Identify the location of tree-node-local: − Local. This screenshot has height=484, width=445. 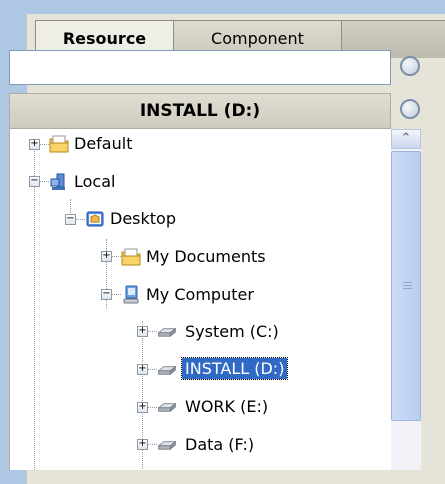
(200, 182).